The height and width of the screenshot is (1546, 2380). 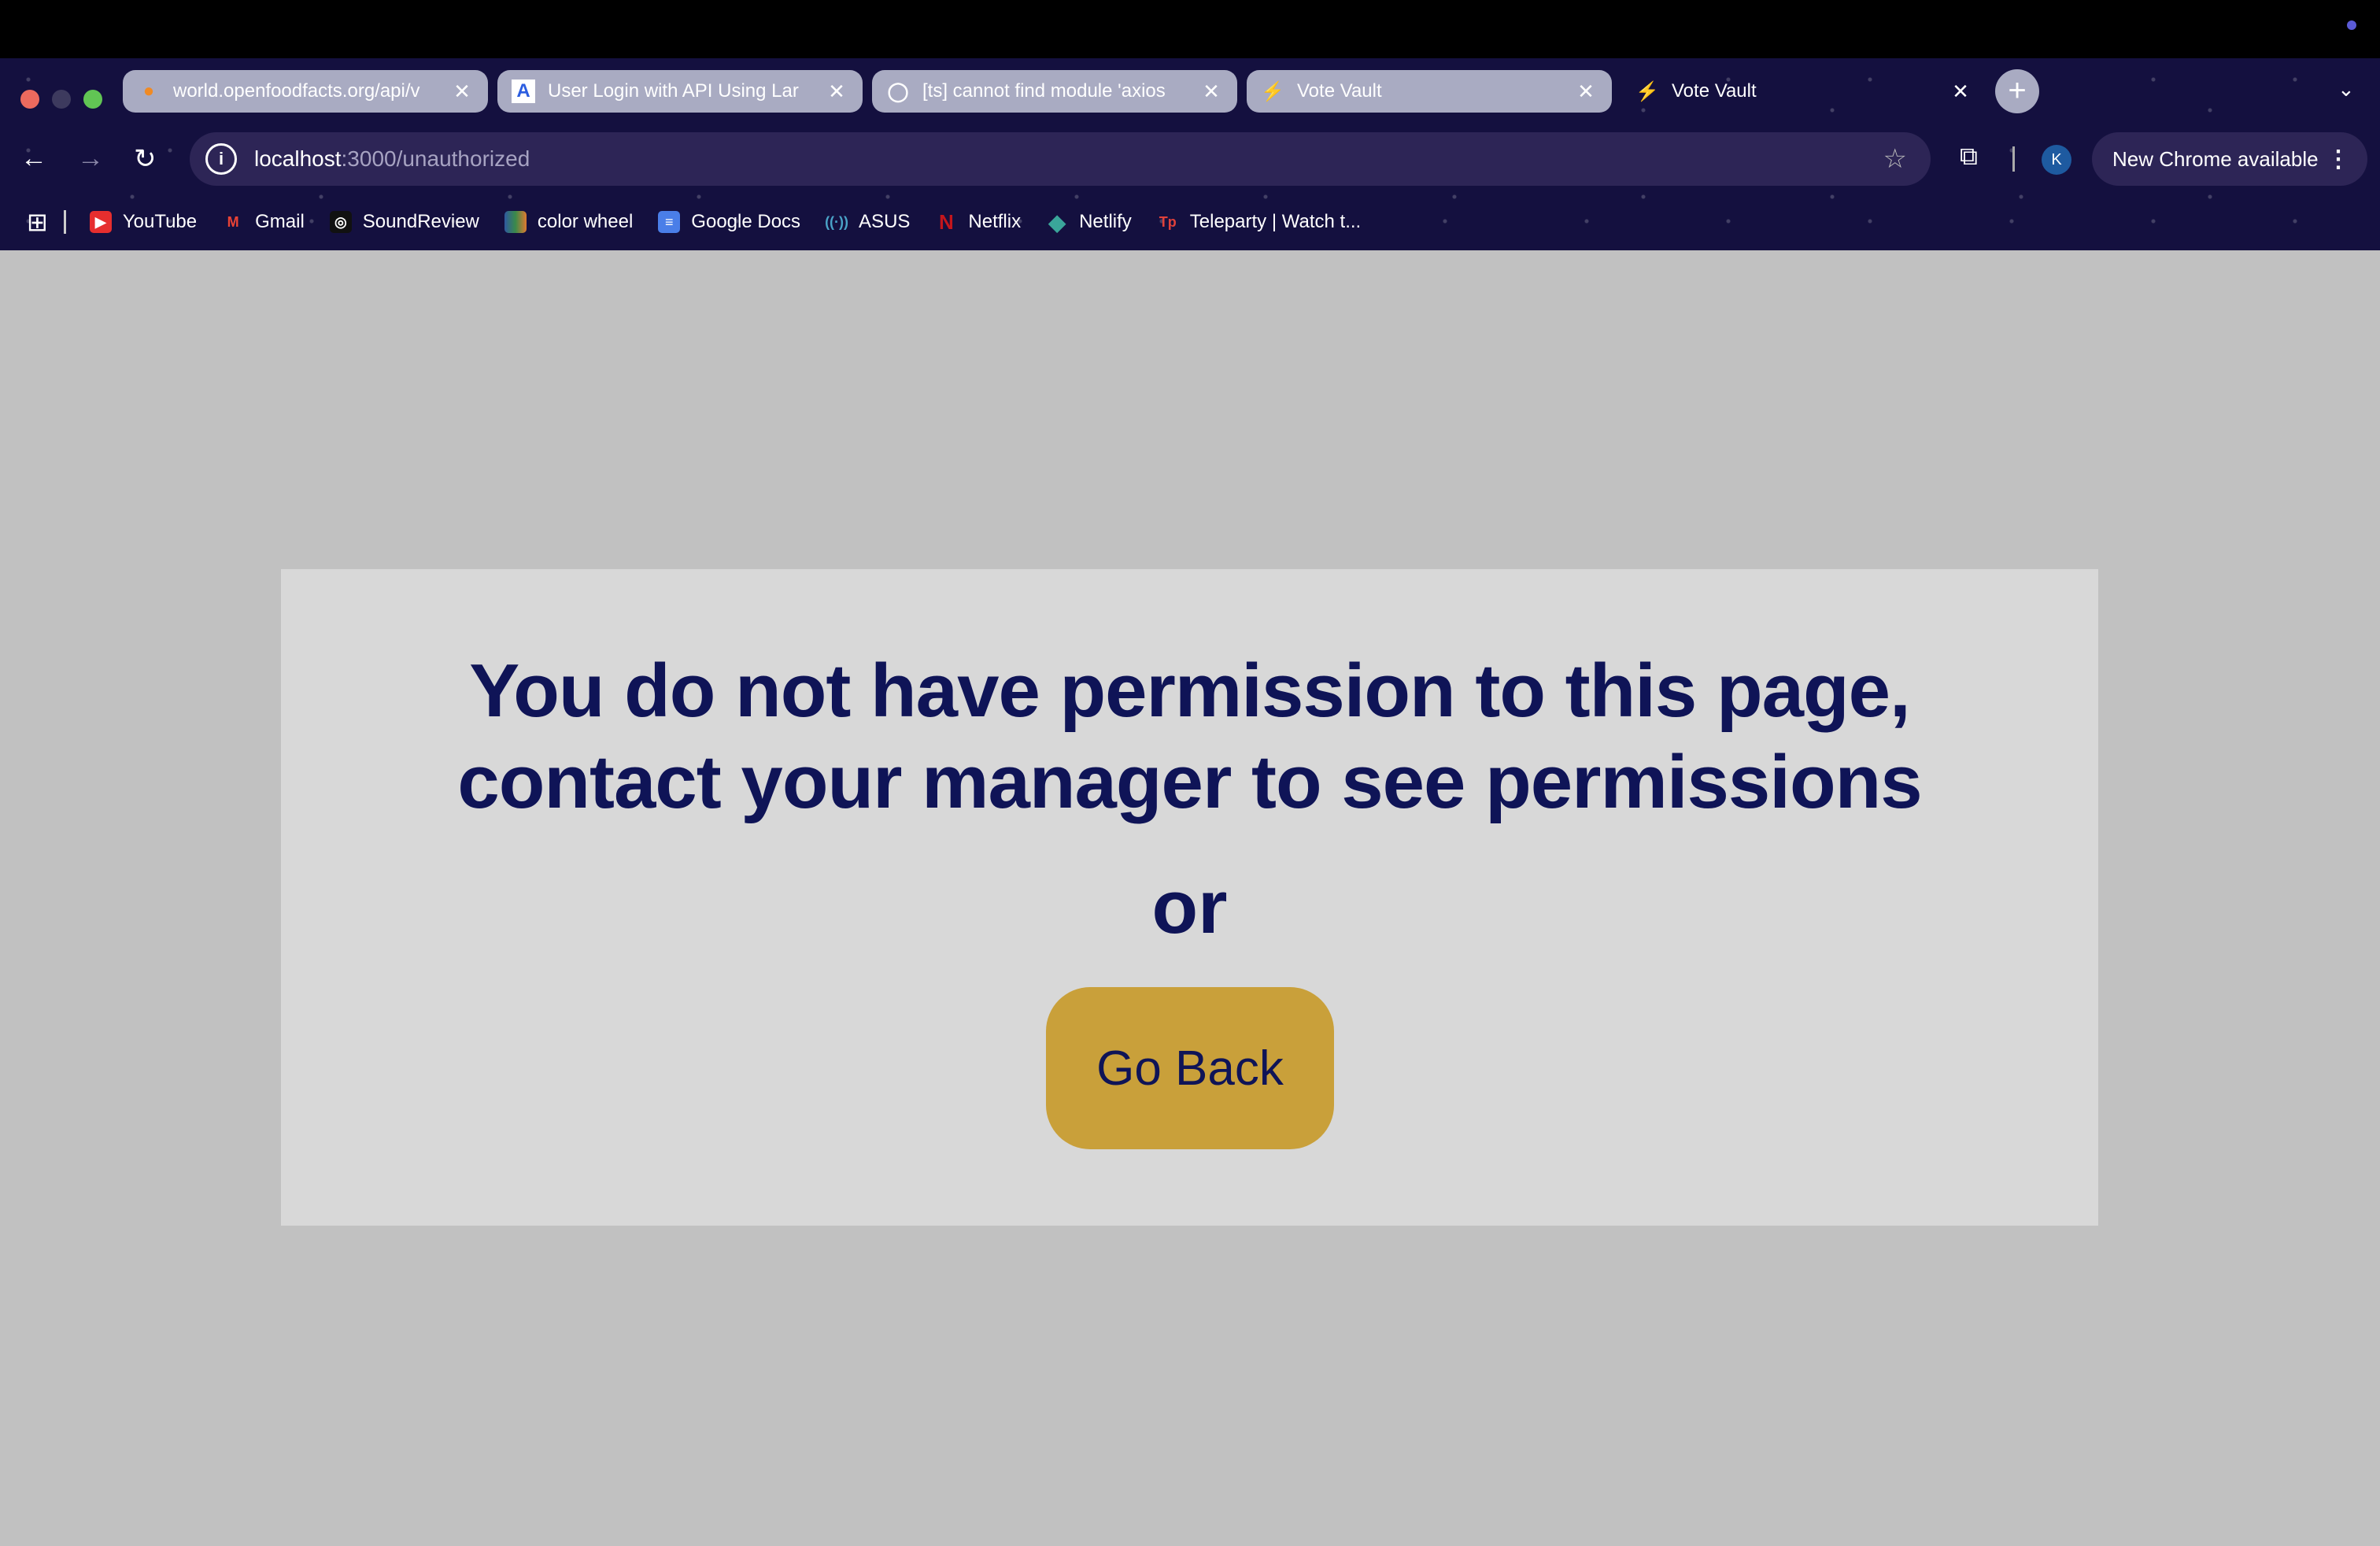 What do you see at coordinates (233, 221) in the screenshot?
I see `gmail-icon: M` at bounding box center [233, 221].